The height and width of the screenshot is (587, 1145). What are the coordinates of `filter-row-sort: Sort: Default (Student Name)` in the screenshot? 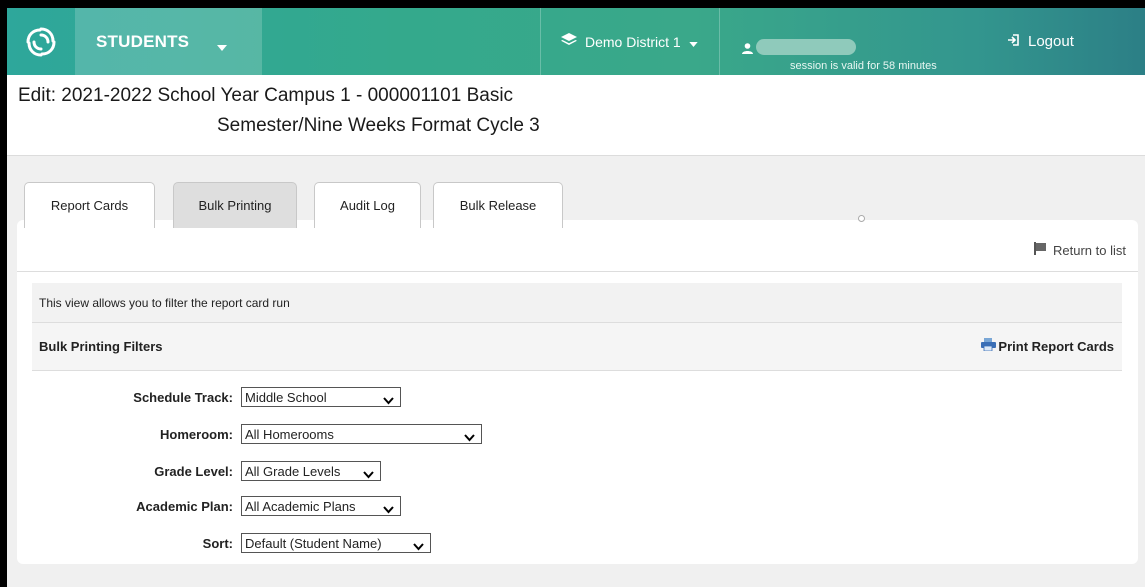 It's located at (317, 544).